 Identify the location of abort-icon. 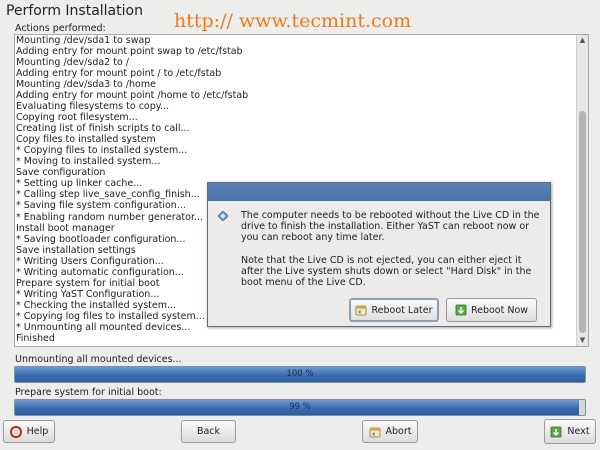
(374, 432).